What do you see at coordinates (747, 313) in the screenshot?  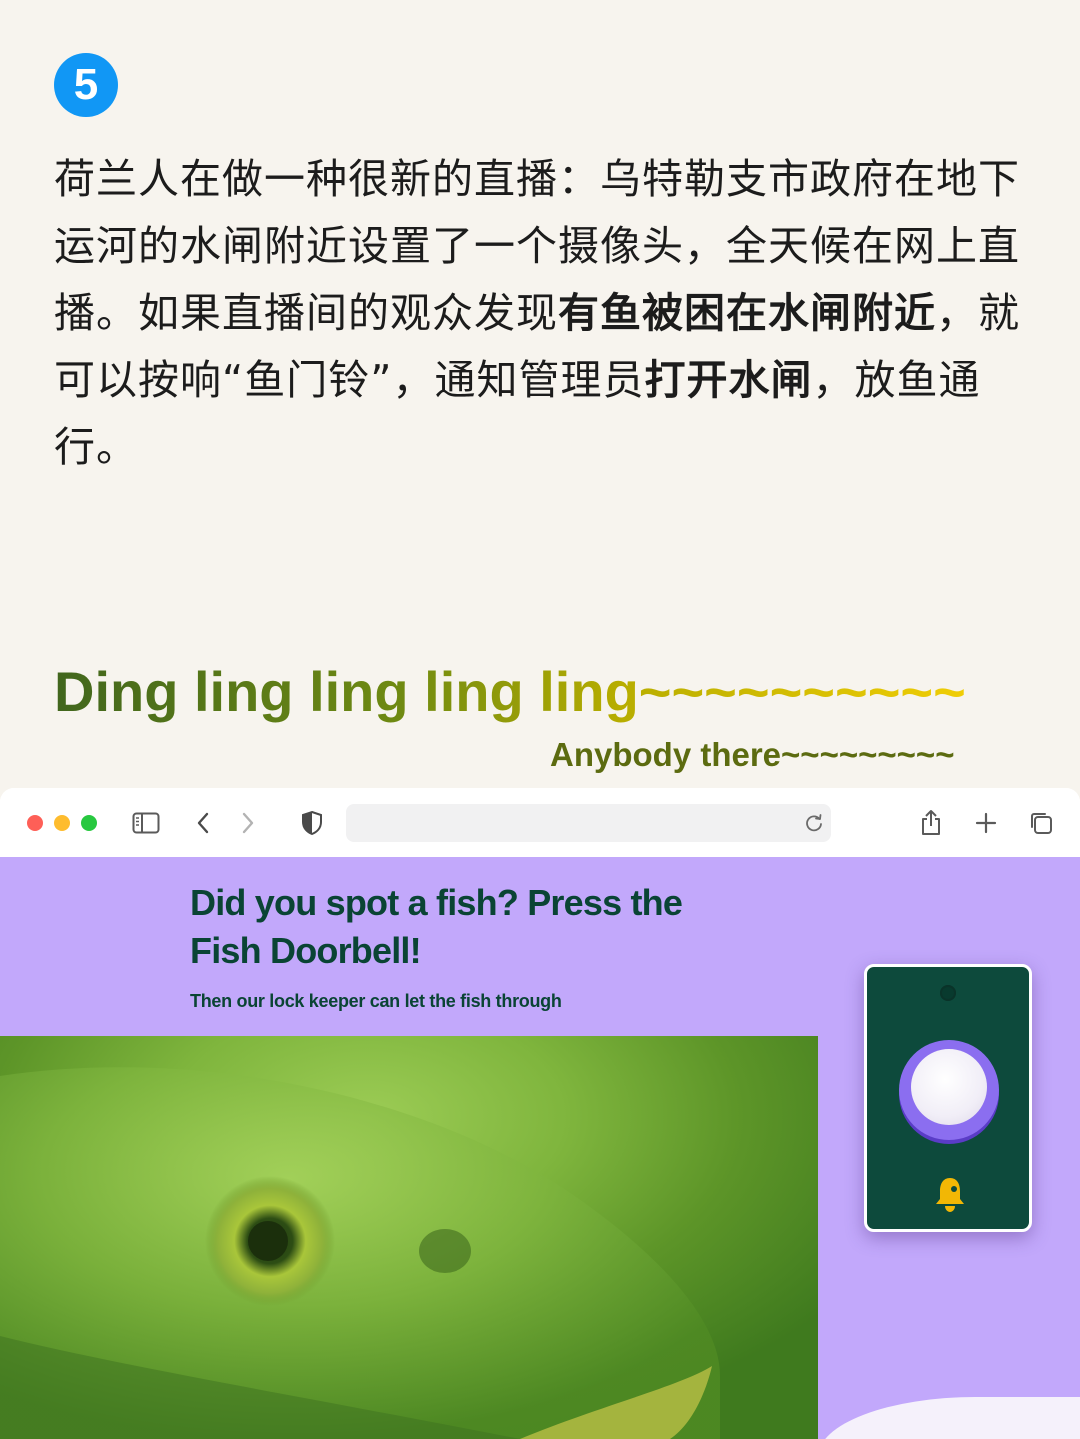 I see `intro-emphasis: 有鱼被困在水闸附近` at bounding box center [747, 313].